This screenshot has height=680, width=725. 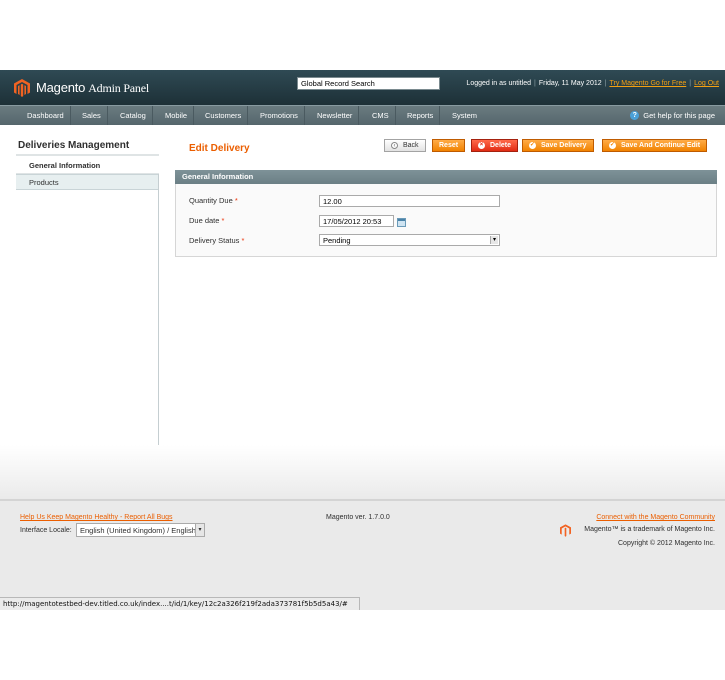 What do you see at coordinates (22, 88) in the screenshot?
I see `magento-logo-icon` at bounding box center [22, 88].